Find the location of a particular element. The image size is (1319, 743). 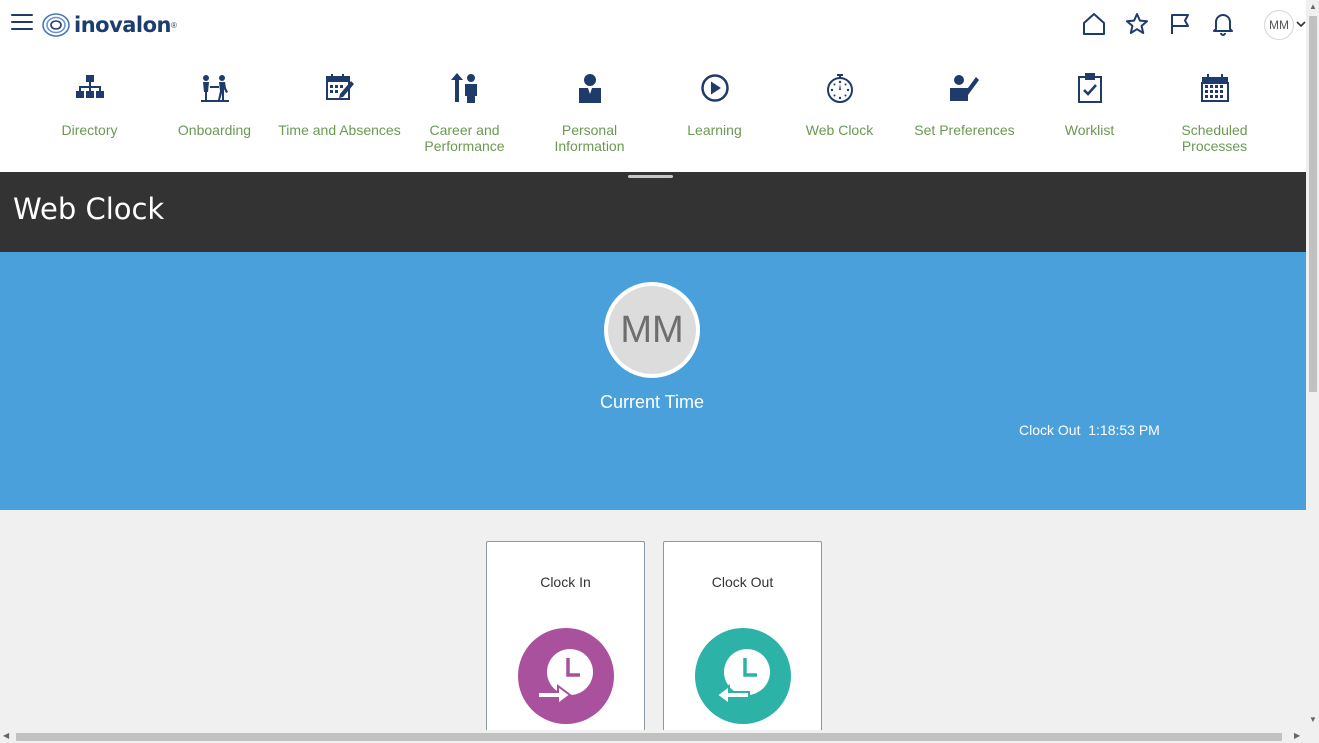

app-set-preferences: Set Preferences is located at coordinates (964, 112).